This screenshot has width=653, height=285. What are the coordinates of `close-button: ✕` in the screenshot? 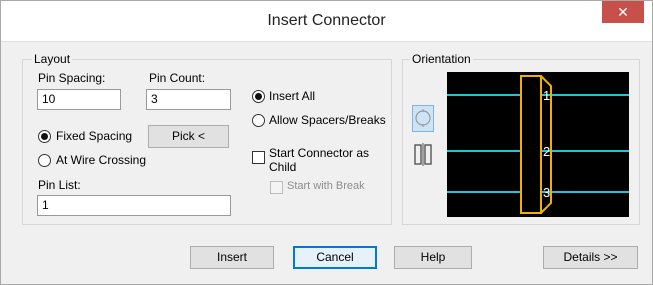 It's located at (623, 12).